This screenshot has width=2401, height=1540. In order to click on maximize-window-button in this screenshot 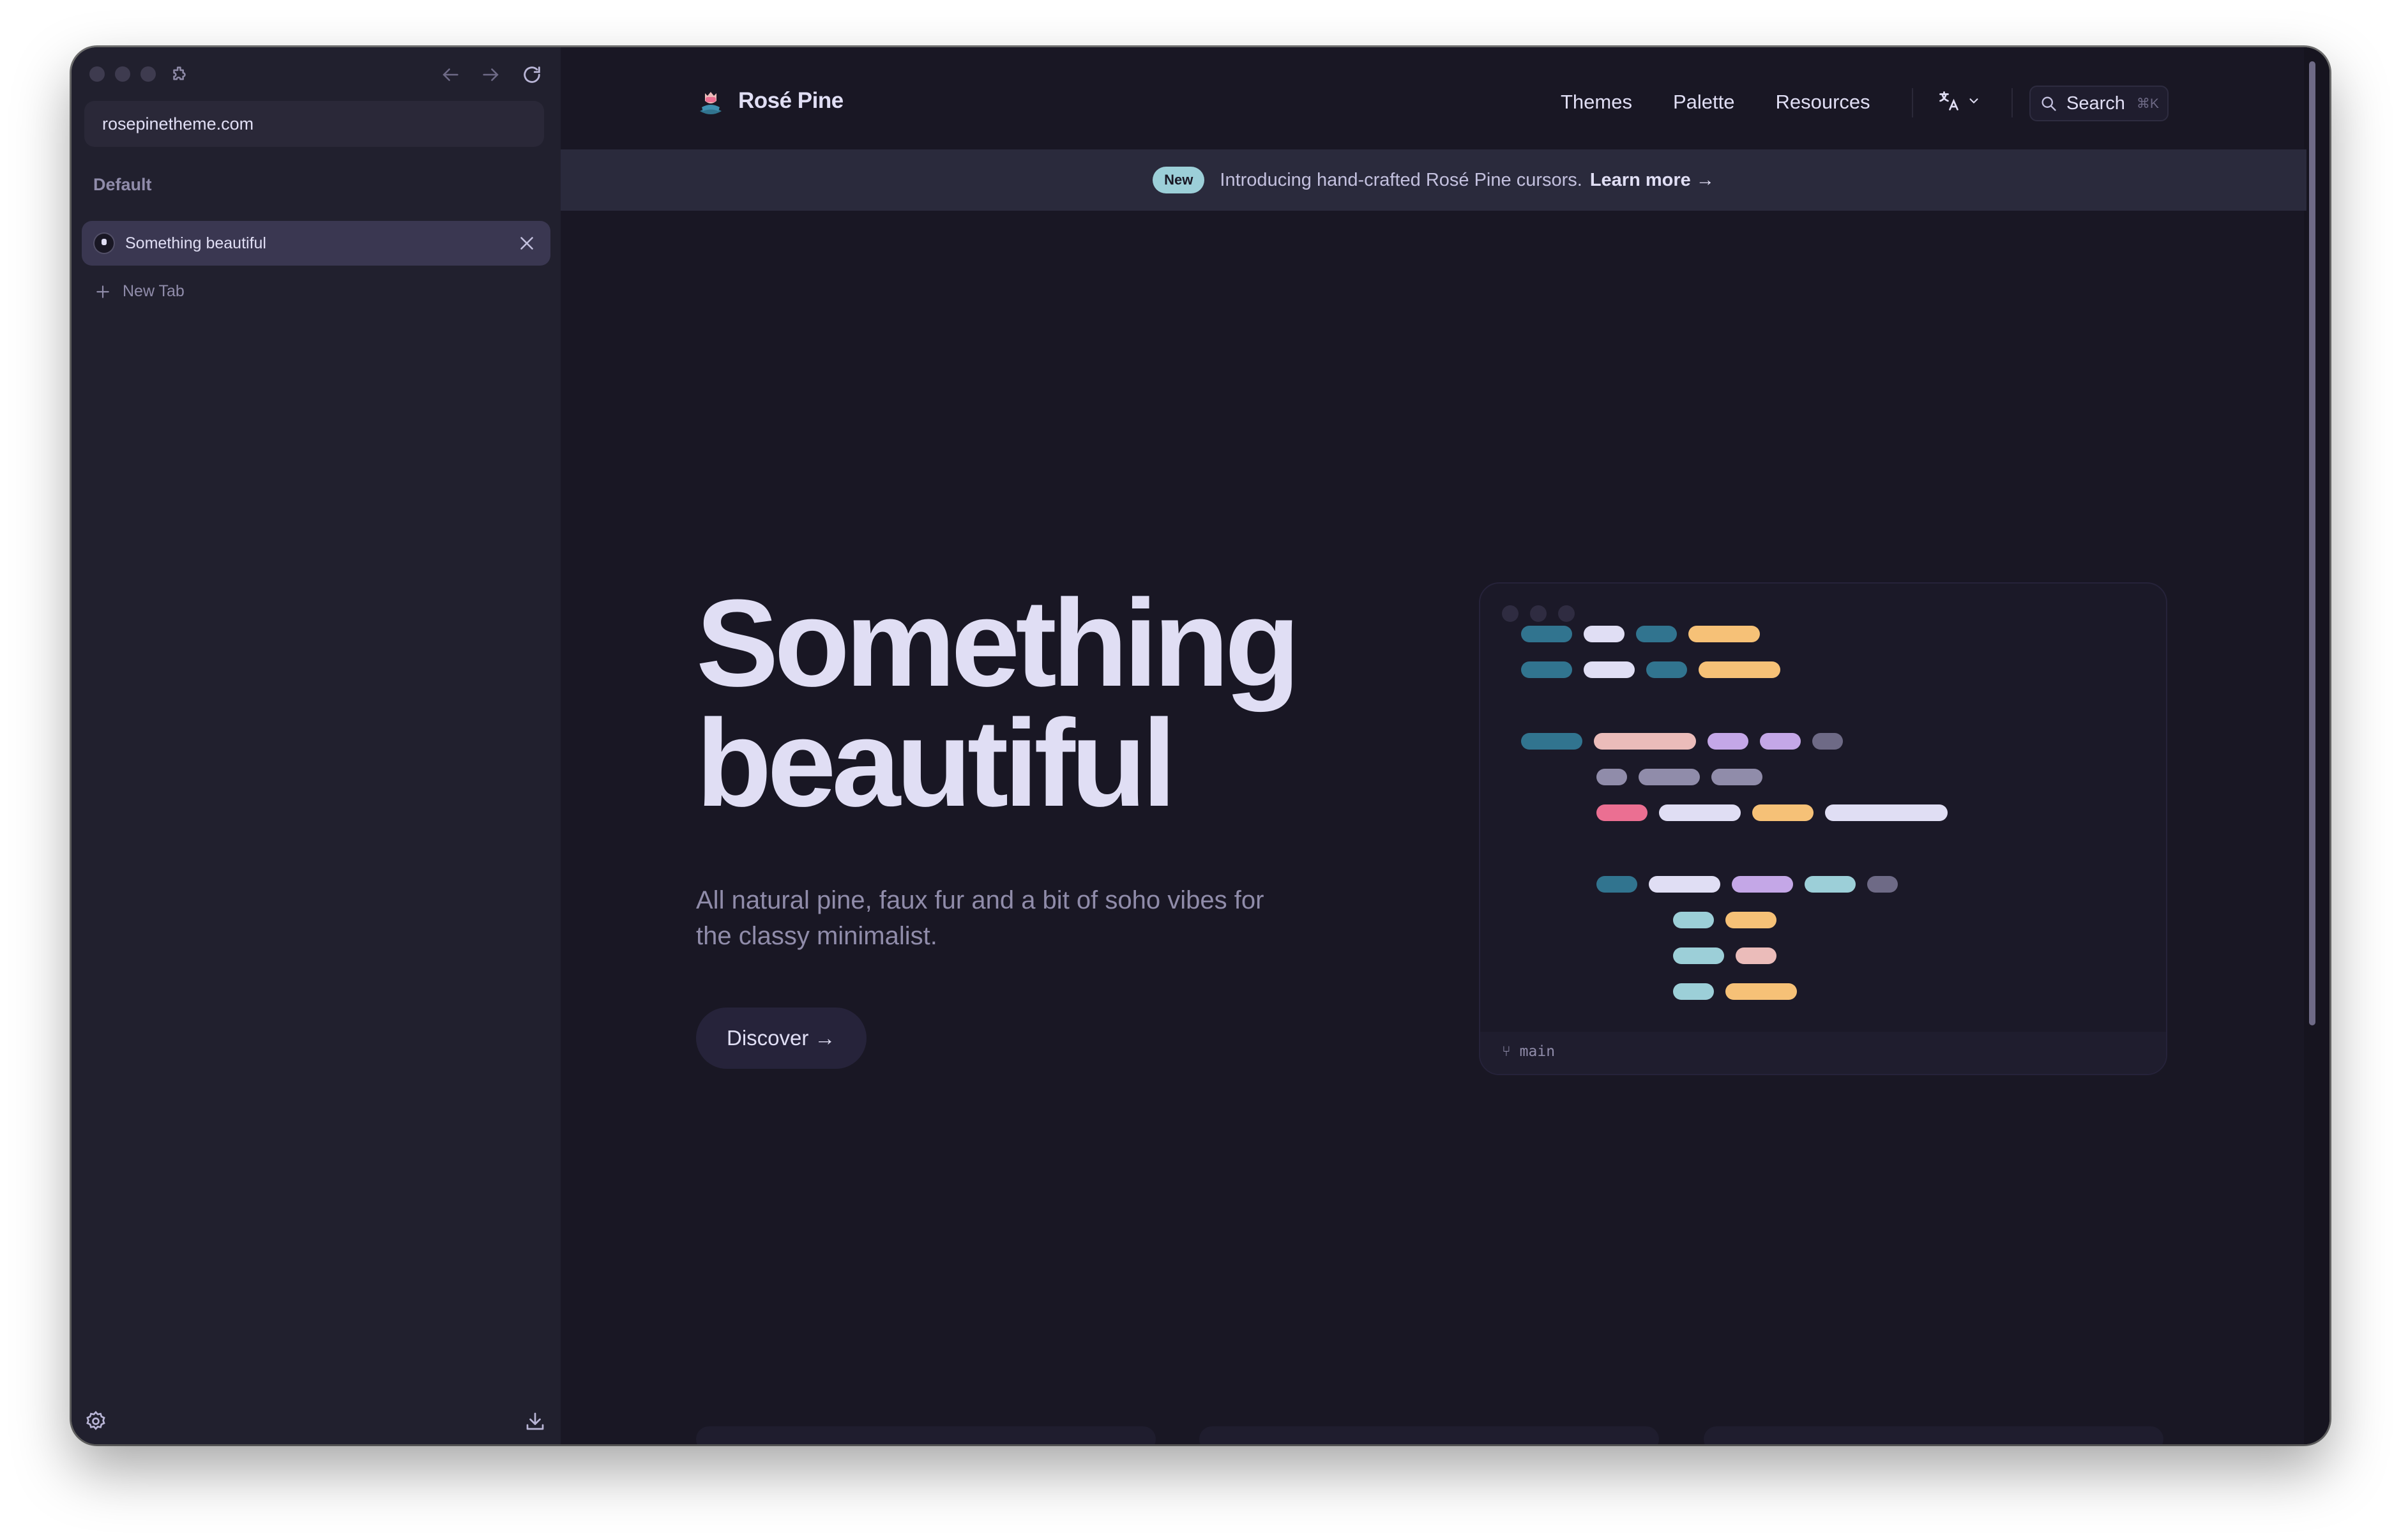, I will do `click(148, 74)`.